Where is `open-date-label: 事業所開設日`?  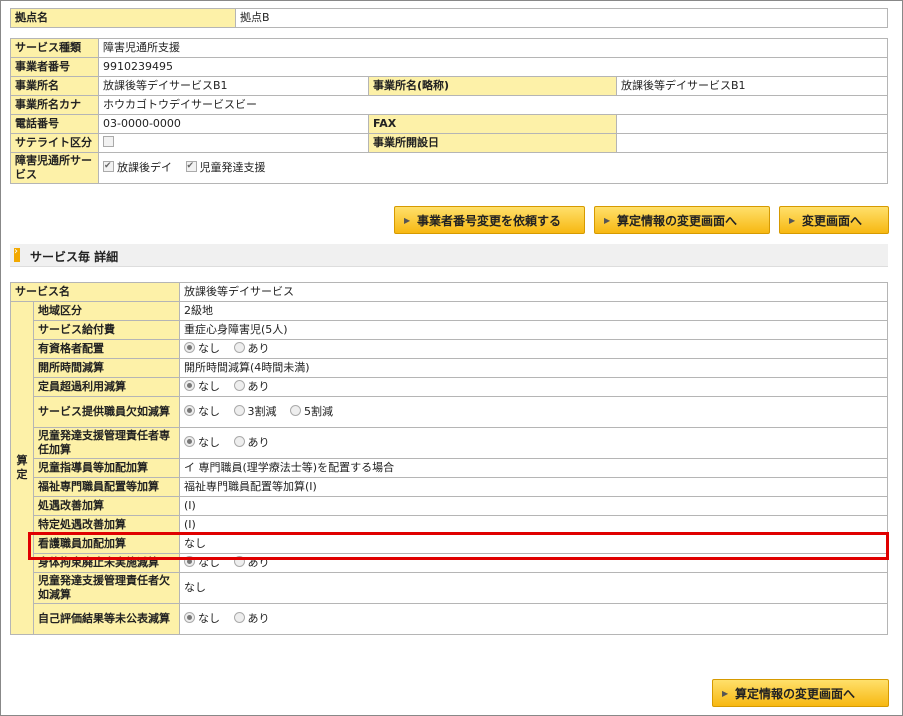 open-date-label: 事業所開設日 is located at coordinates (492, 143).